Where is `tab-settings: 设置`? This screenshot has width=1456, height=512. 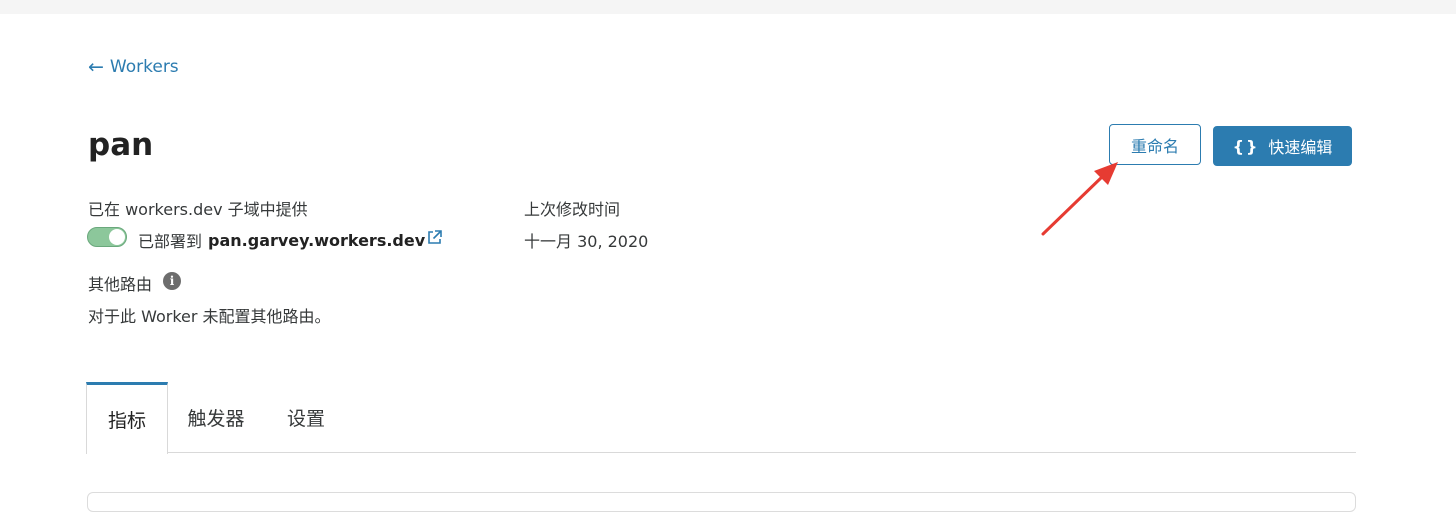
tab-settings: 设置 is located at coordinates (306, 417).